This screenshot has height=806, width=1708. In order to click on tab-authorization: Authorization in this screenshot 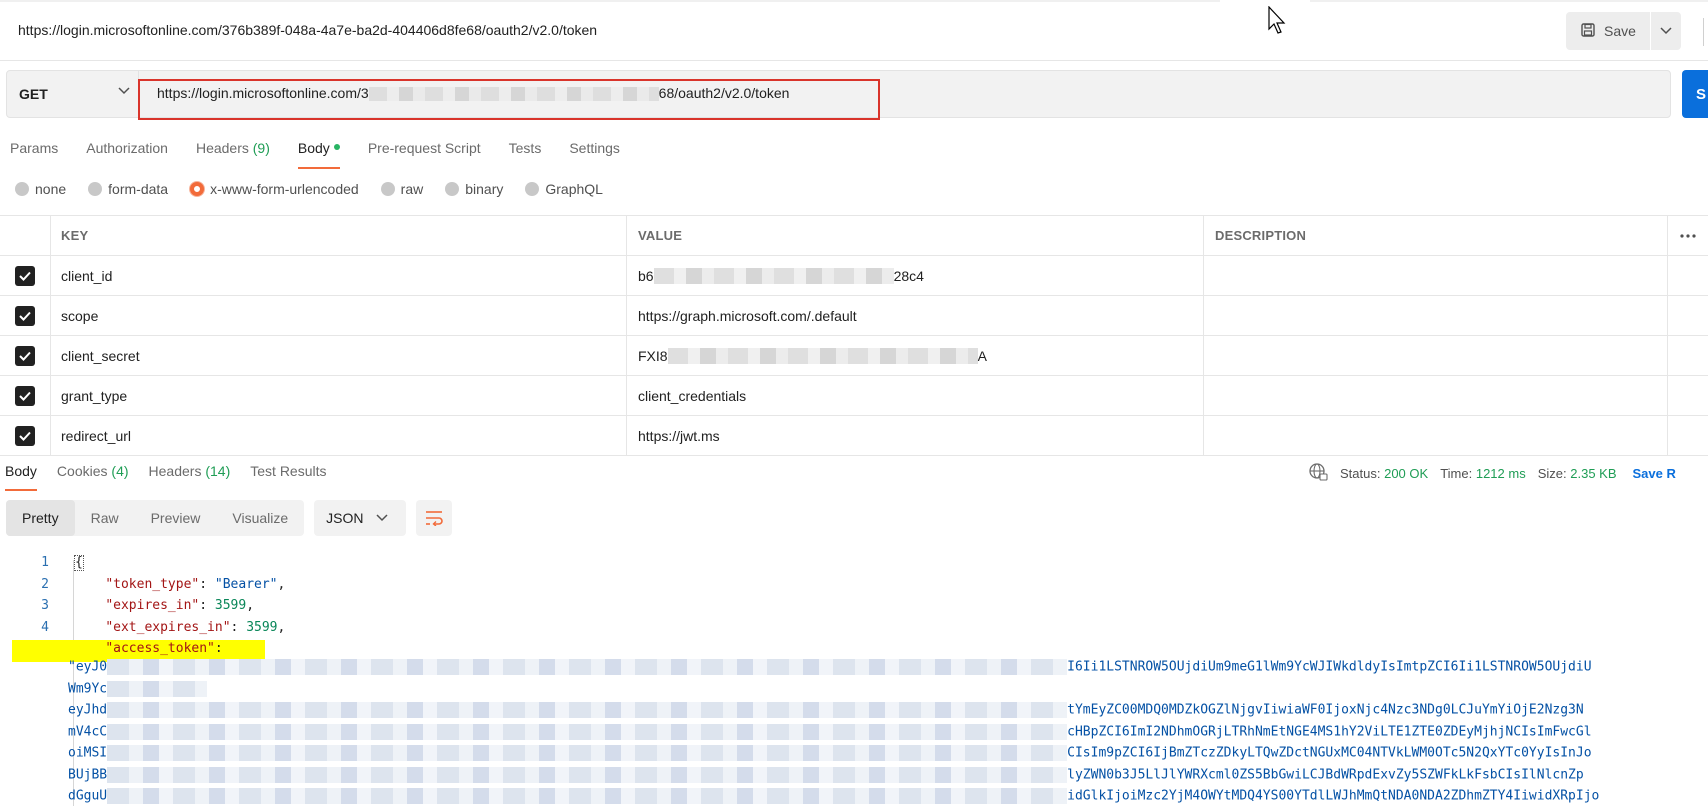, I will do `click(127, 153)`.